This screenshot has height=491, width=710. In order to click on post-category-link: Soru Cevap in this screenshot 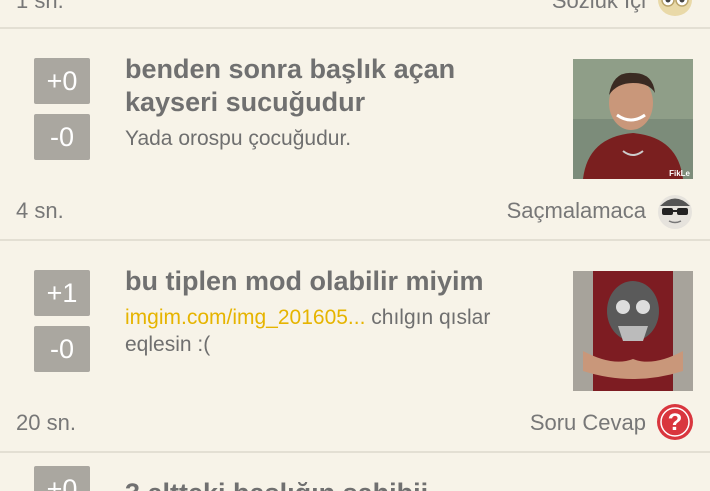, I will do `click(588, 423)`.